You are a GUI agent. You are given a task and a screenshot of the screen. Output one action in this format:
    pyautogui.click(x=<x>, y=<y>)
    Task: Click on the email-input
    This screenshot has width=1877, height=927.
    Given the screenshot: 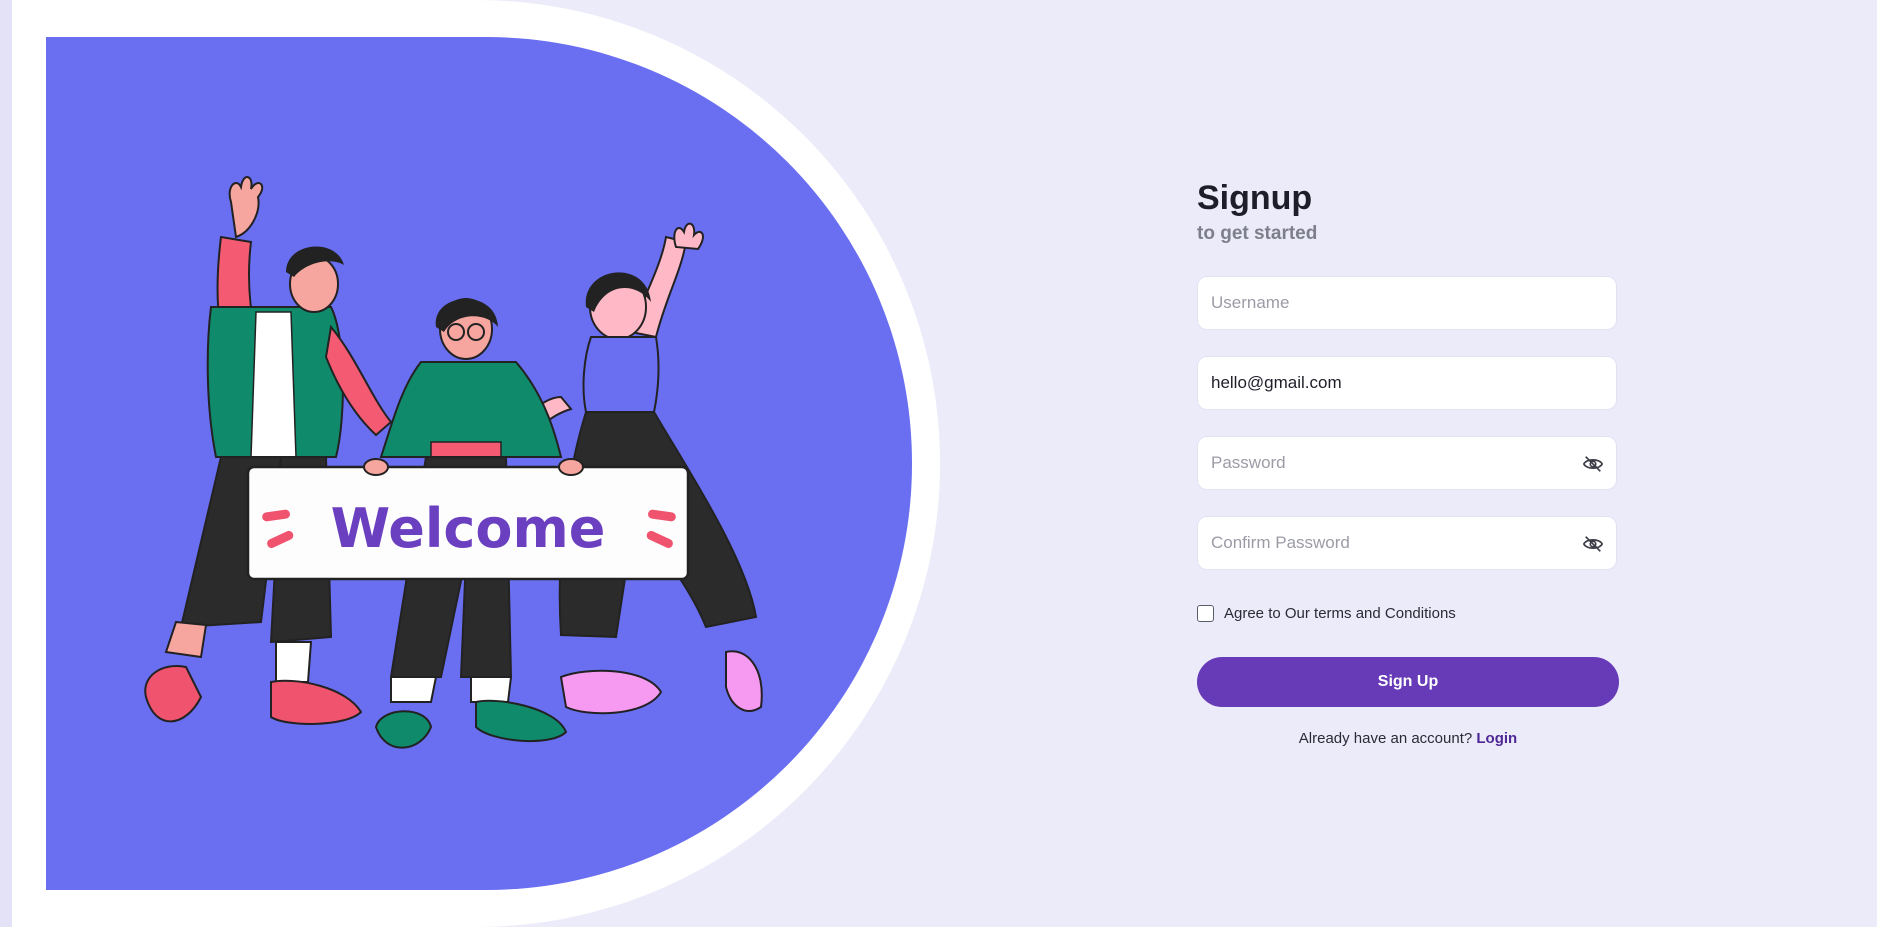 What is the action you would take?
    pyautogui.click(x=1384, y=383)
    